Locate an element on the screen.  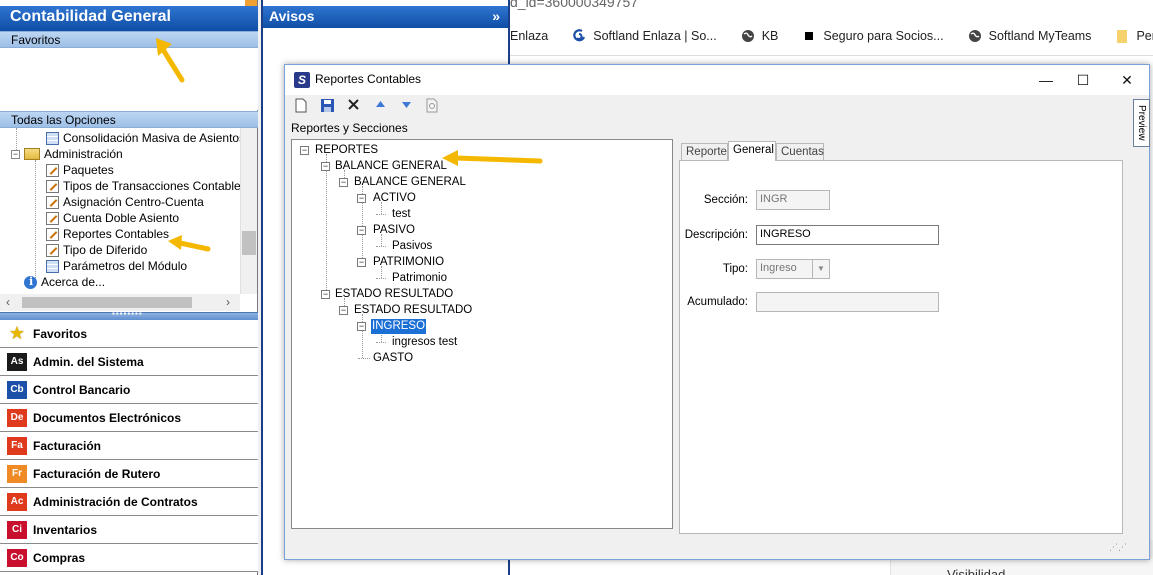
visibility-label: Visibilidad is located at coordinates (976, 571).